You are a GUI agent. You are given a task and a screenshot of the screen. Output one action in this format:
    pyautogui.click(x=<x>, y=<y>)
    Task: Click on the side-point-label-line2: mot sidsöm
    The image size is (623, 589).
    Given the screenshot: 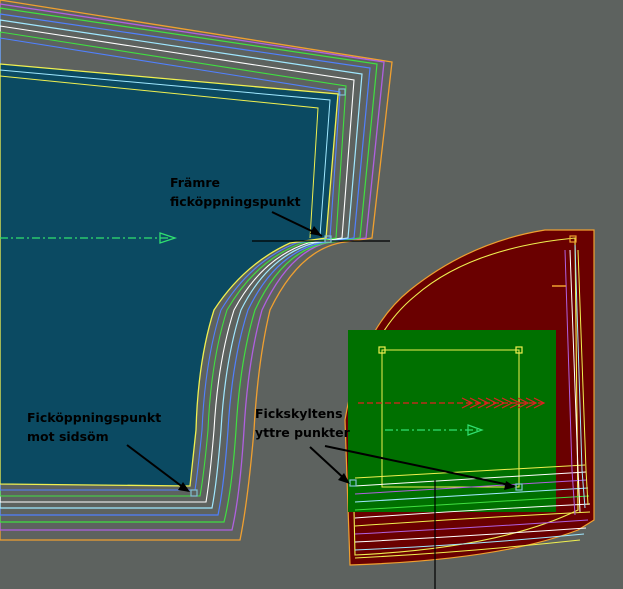 What is the action you would take?
    pyautogui.click(x=68, y=436)
    